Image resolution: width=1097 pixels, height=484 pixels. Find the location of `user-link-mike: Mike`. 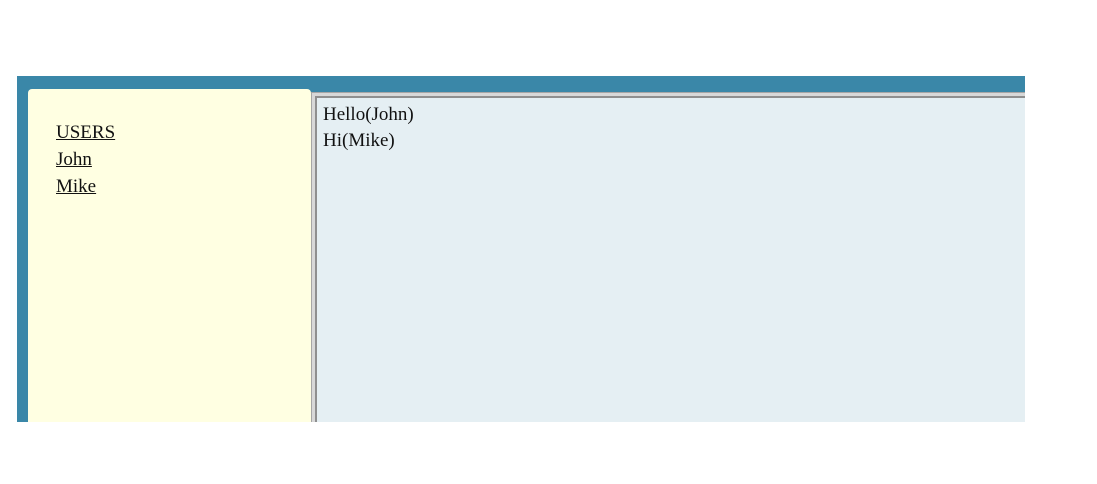

user-link-mike: Mike is located at coordinates (76, 186).